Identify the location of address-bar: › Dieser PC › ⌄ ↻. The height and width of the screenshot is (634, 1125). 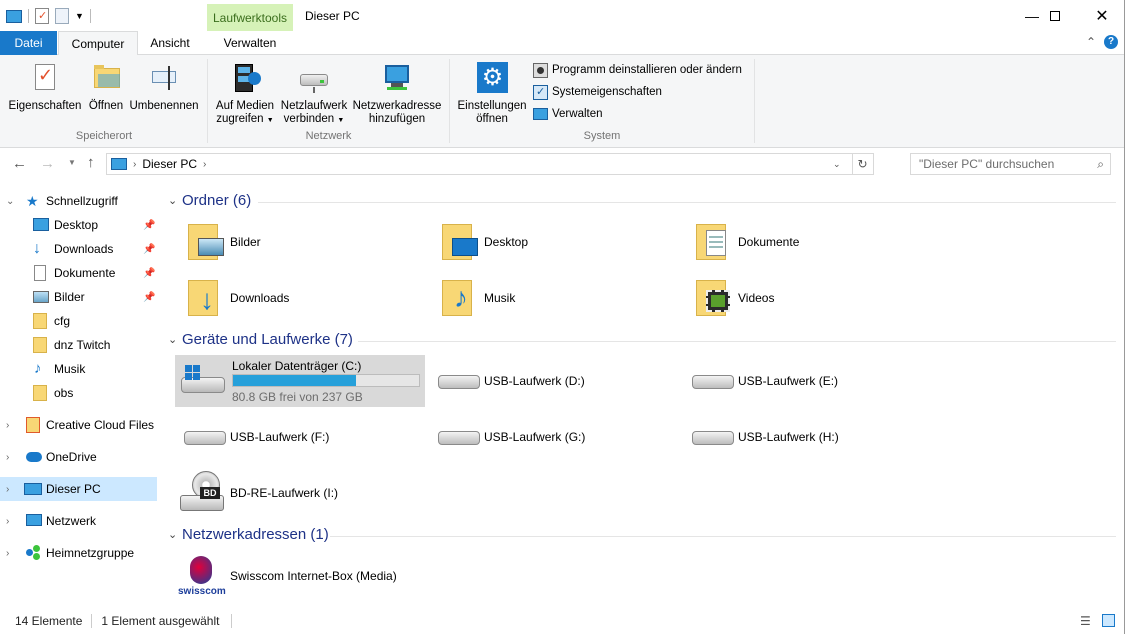
(490, 164).